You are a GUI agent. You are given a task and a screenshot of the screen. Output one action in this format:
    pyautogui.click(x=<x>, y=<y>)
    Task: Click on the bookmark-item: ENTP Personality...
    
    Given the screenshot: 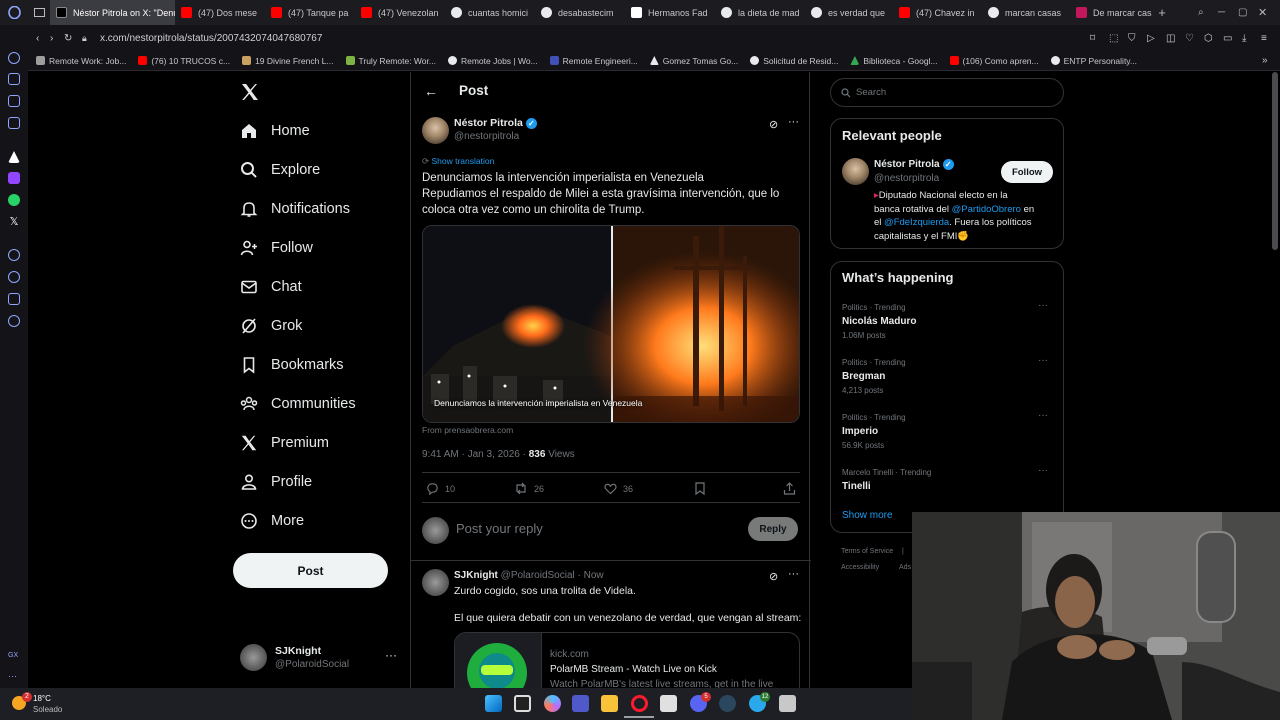 What is the action you would take?
    pyautogui.click(x=1093, y=61)
    